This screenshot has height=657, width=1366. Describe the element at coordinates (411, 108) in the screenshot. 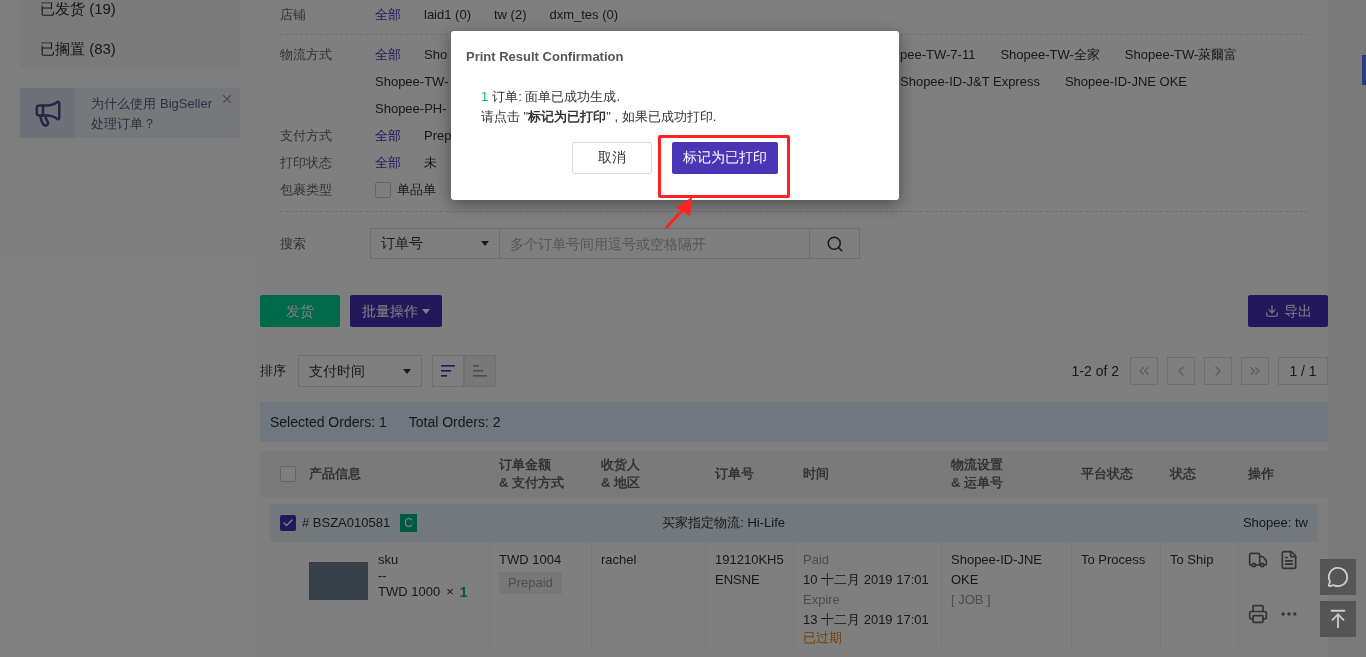

I see `filter-option: Shopee-PH-` at that location.